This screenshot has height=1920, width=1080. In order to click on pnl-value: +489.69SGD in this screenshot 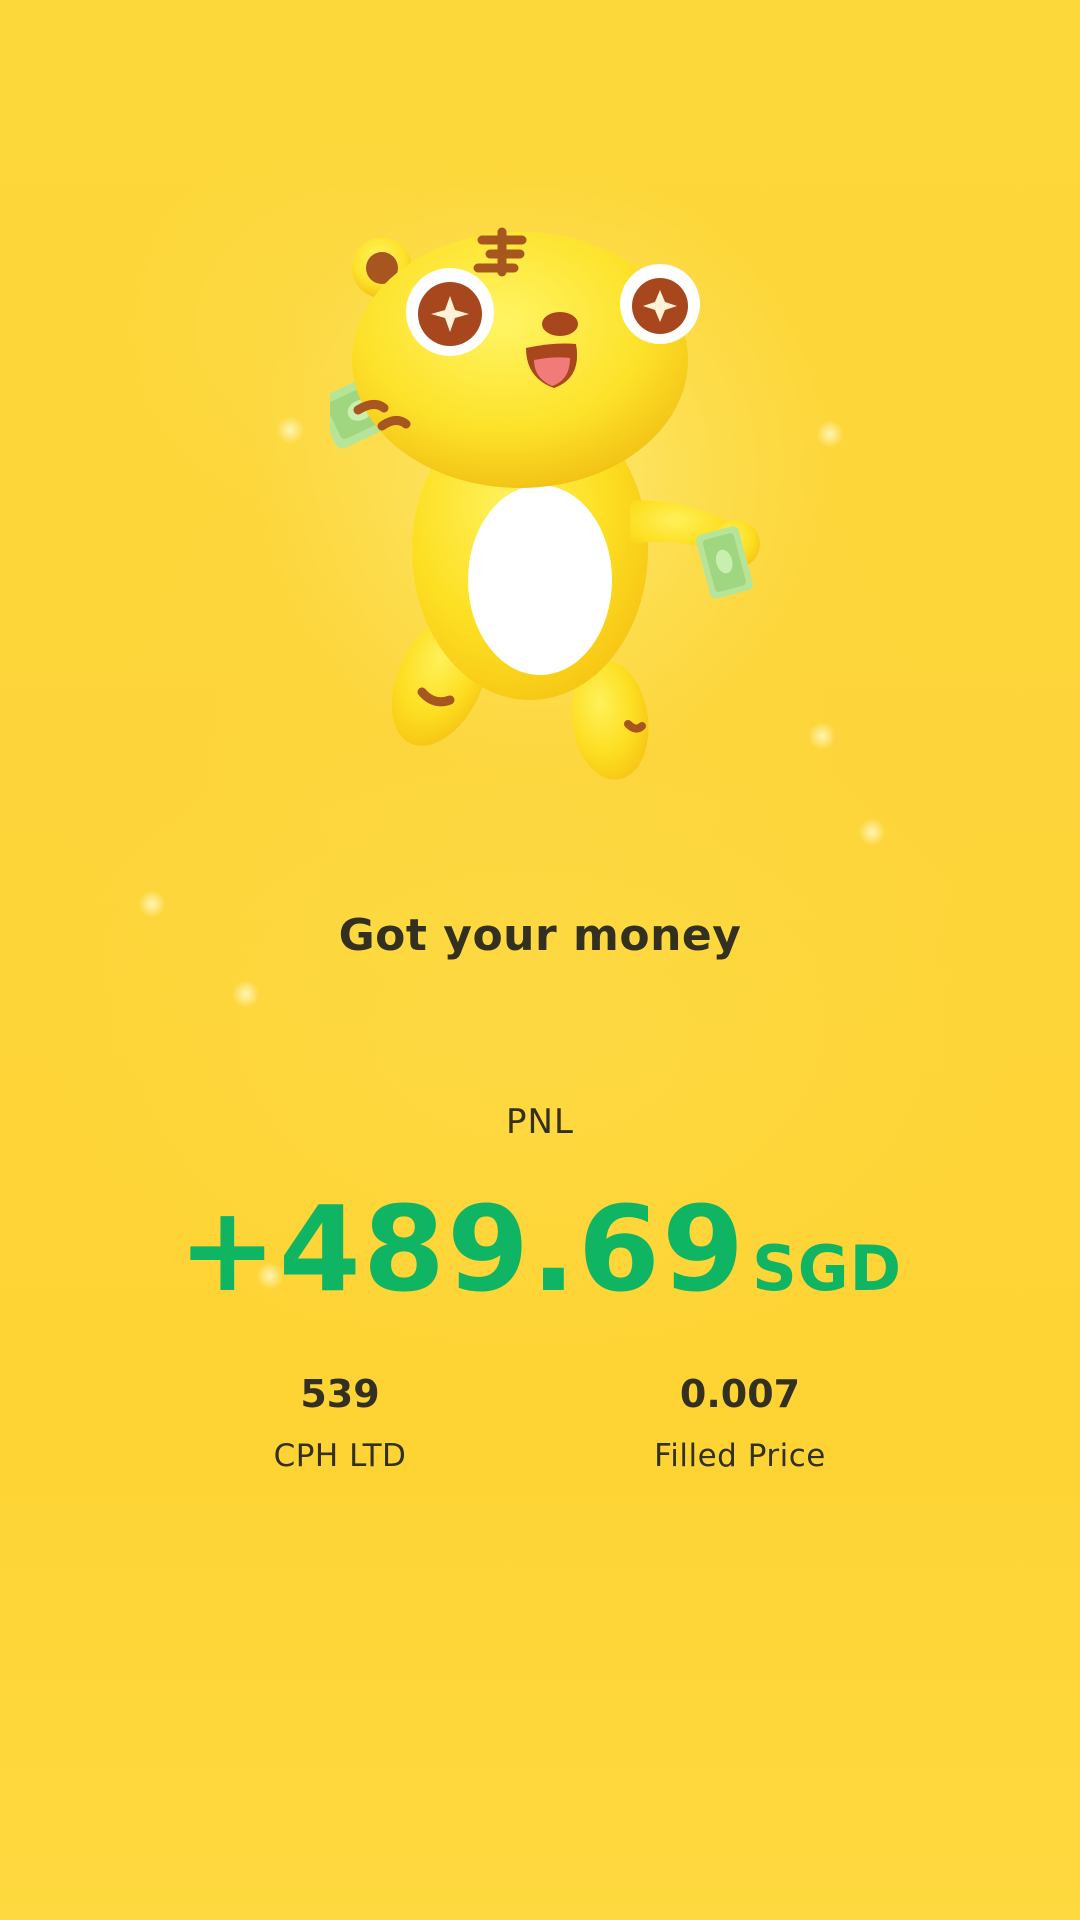, I will do `click(540, 1249)`.